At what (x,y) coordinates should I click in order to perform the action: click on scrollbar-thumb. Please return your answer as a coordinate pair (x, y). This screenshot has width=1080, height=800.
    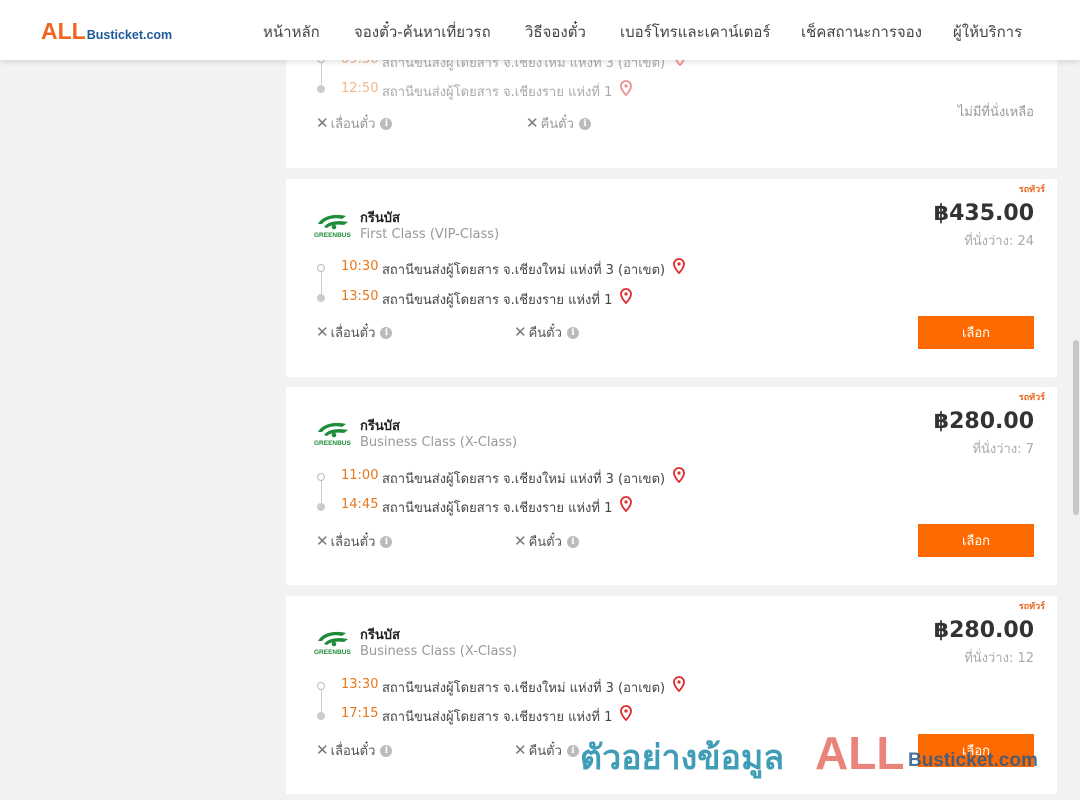
    Looking at the image, I should click on (1076, 427).